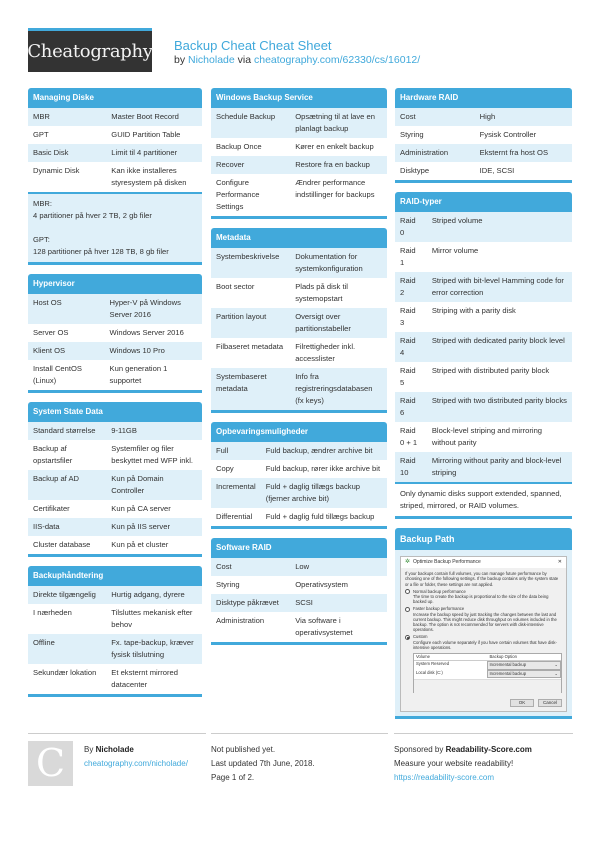 The image size is (600, 849). Describe the element at coordinates (429, 672) in the screenshot. I see `volume-name: Local disk (C:)` at that location.